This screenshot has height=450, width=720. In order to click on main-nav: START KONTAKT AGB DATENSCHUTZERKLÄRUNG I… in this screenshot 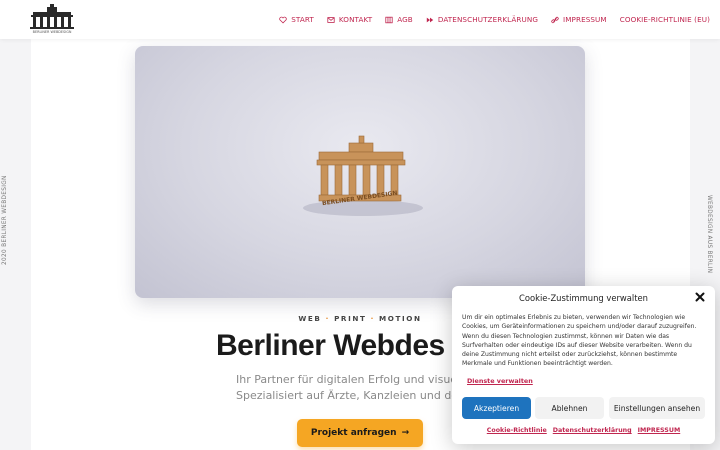, I will do `click(494, 19)`.